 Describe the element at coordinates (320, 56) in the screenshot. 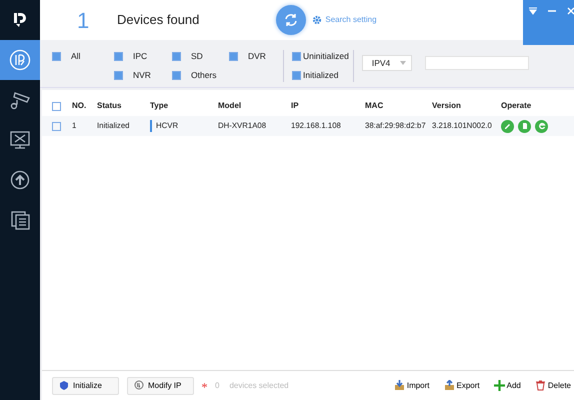

I see `filter-checkbox: Uninitialized` at that location.